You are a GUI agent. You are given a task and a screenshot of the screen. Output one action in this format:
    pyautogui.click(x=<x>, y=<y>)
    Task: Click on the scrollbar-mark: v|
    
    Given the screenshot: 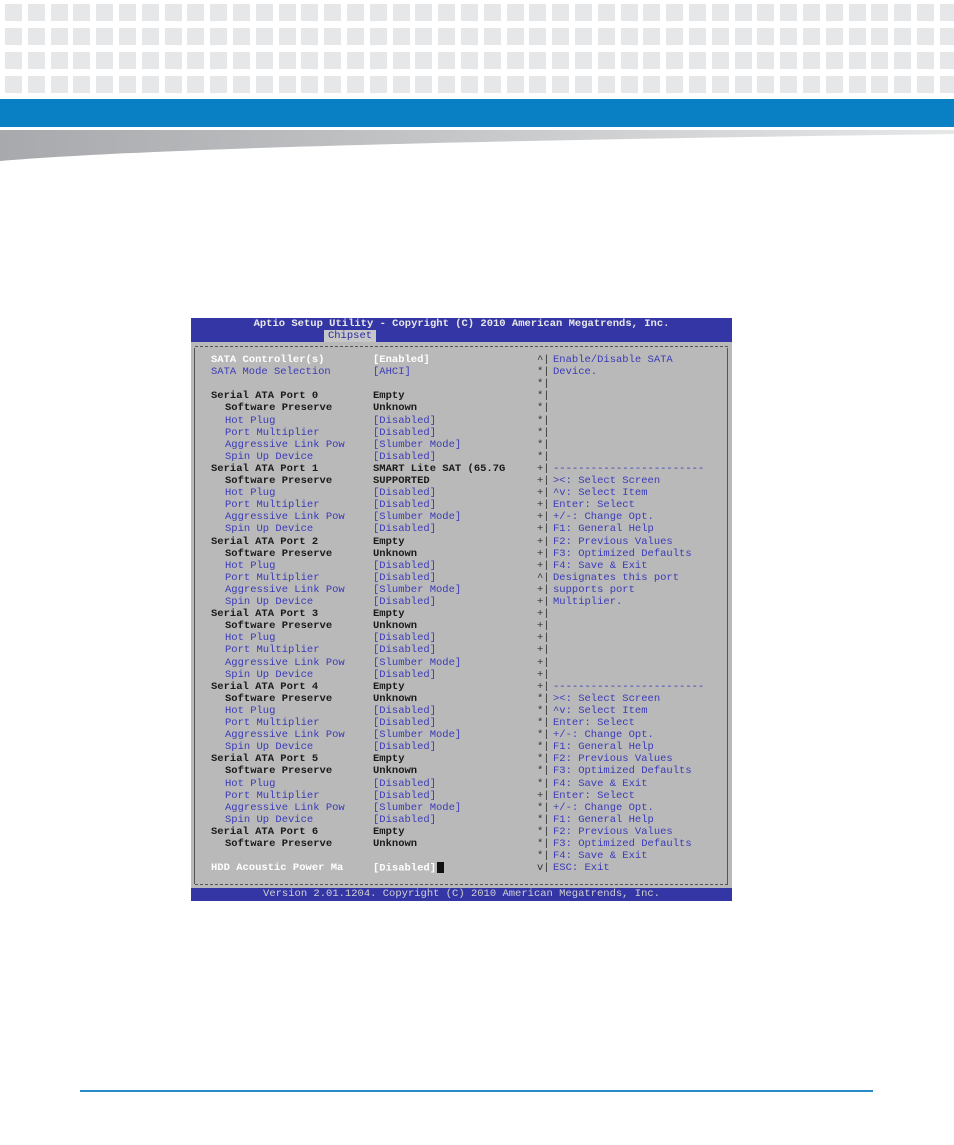 What is the action you would take?
    pyautogui.click(x=543, y=868)
    